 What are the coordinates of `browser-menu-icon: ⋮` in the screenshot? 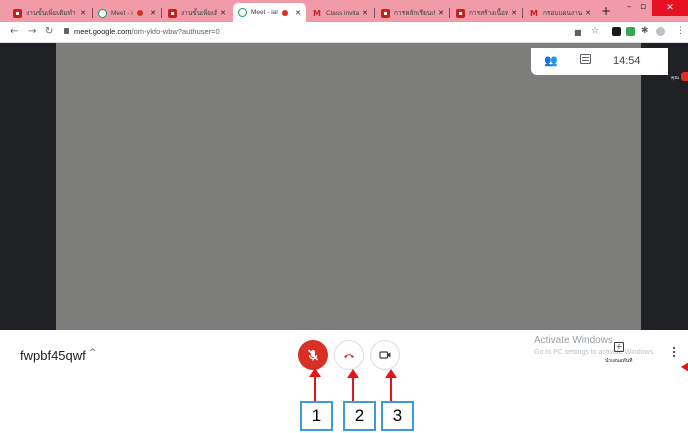 It's located at (680, 31).